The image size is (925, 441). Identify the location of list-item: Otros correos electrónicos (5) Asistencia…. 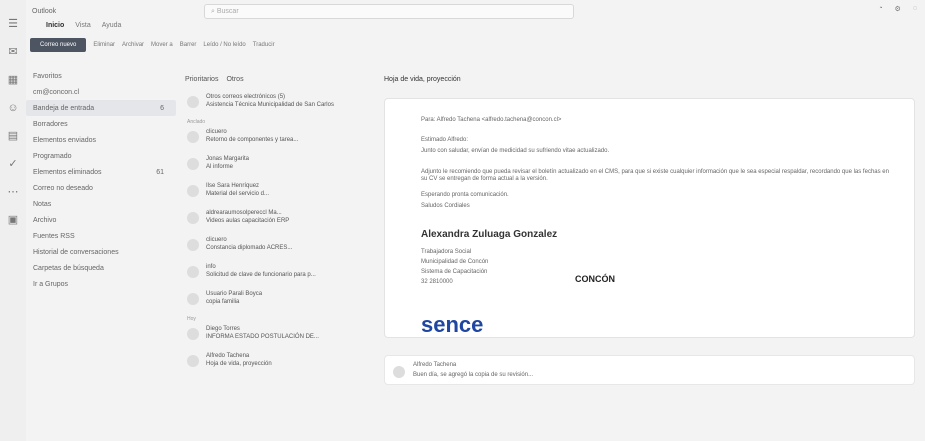
(279, 104).